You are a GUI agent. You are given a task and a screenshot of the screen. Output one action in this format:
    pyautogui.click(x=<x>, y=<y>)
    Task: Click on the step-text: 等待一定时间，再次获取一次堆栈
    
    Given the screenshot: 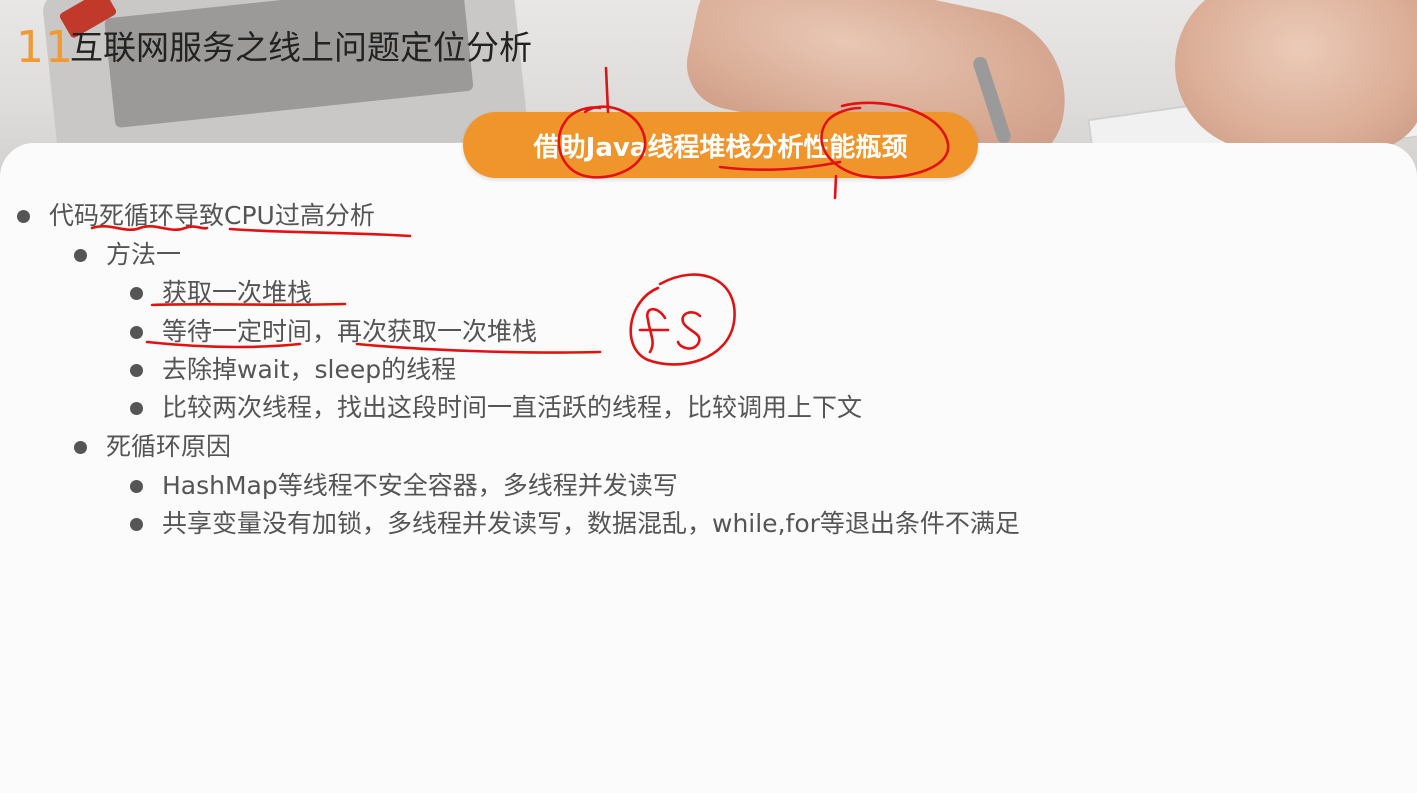 What is the action you would take?
    pyautogui.click(x=350, y=331)
    